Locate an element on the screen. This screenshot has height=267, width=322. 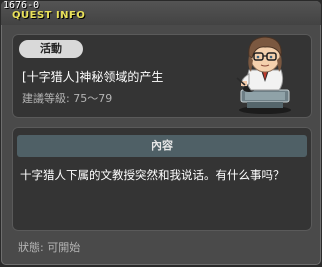
quest-description: 十字猎人下属的文教授突然和我说话。有什么事吗？ is located at coordinates (152, 175).